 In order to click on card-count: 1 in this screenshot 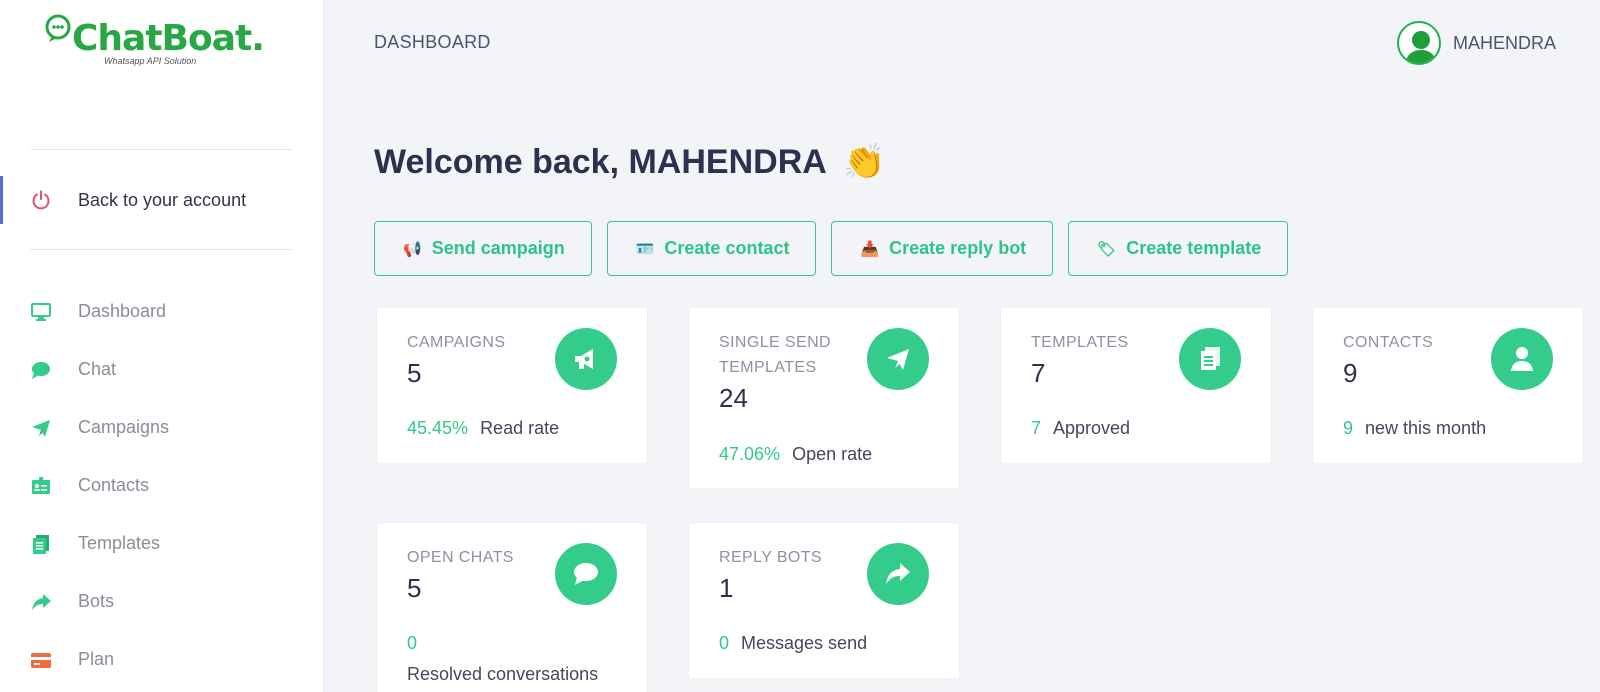, I will do `click(726, 588)`.